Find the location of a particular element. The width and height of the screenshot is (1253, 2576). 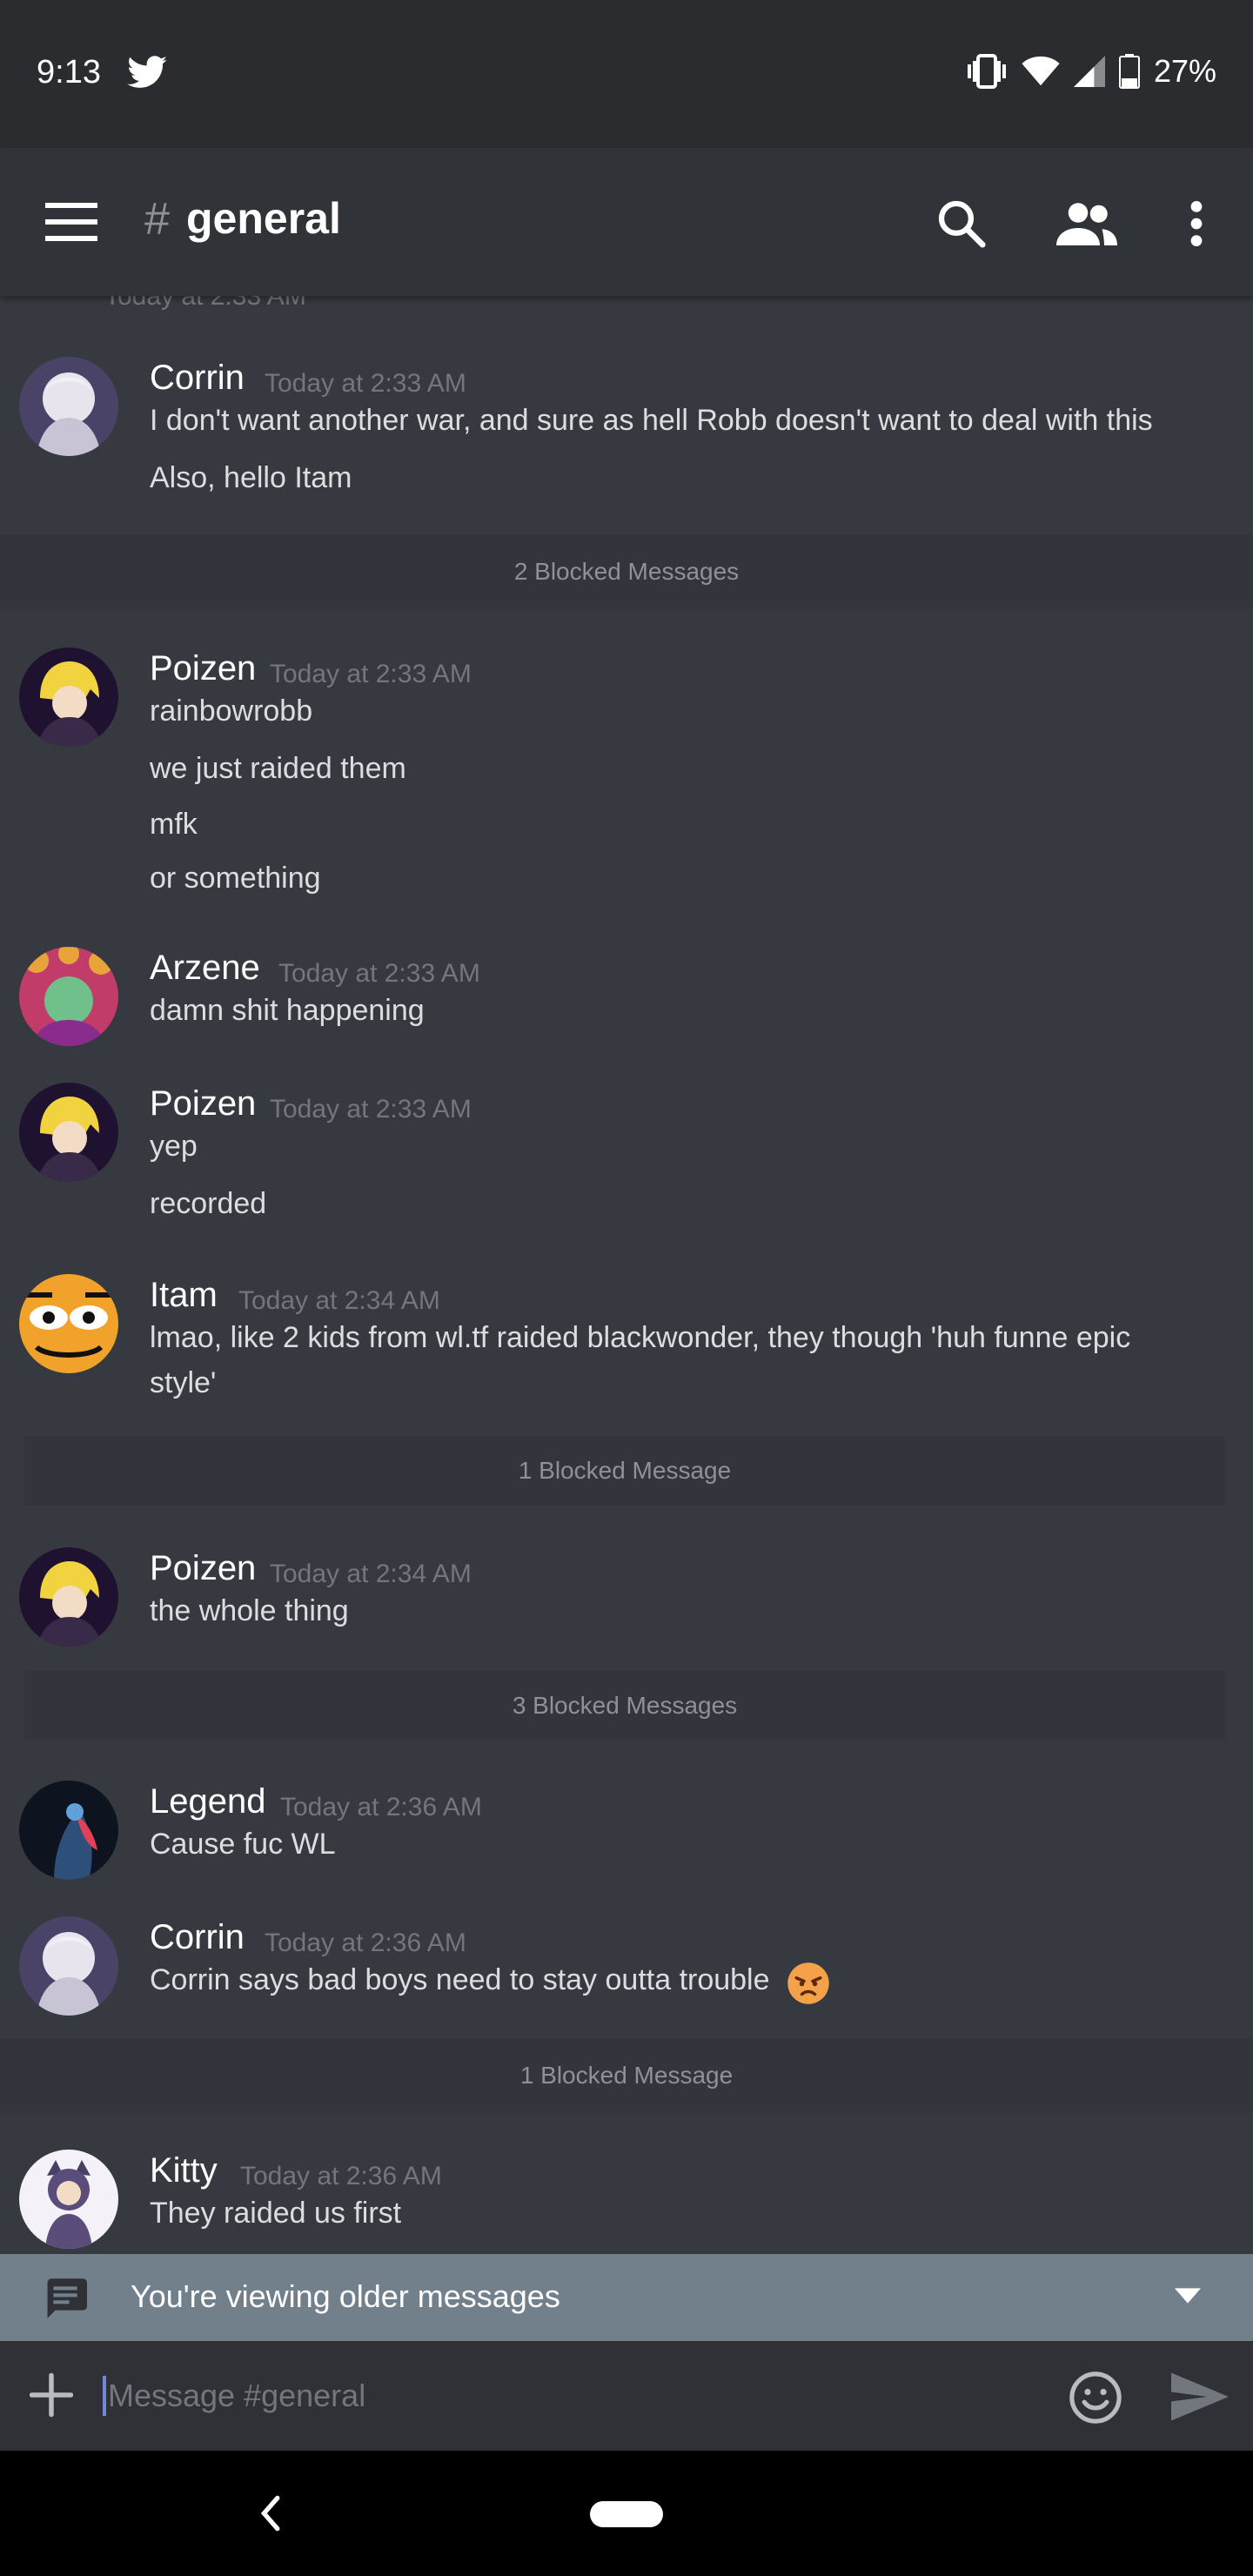

chat-icon is located at coordinates (67, 2298).